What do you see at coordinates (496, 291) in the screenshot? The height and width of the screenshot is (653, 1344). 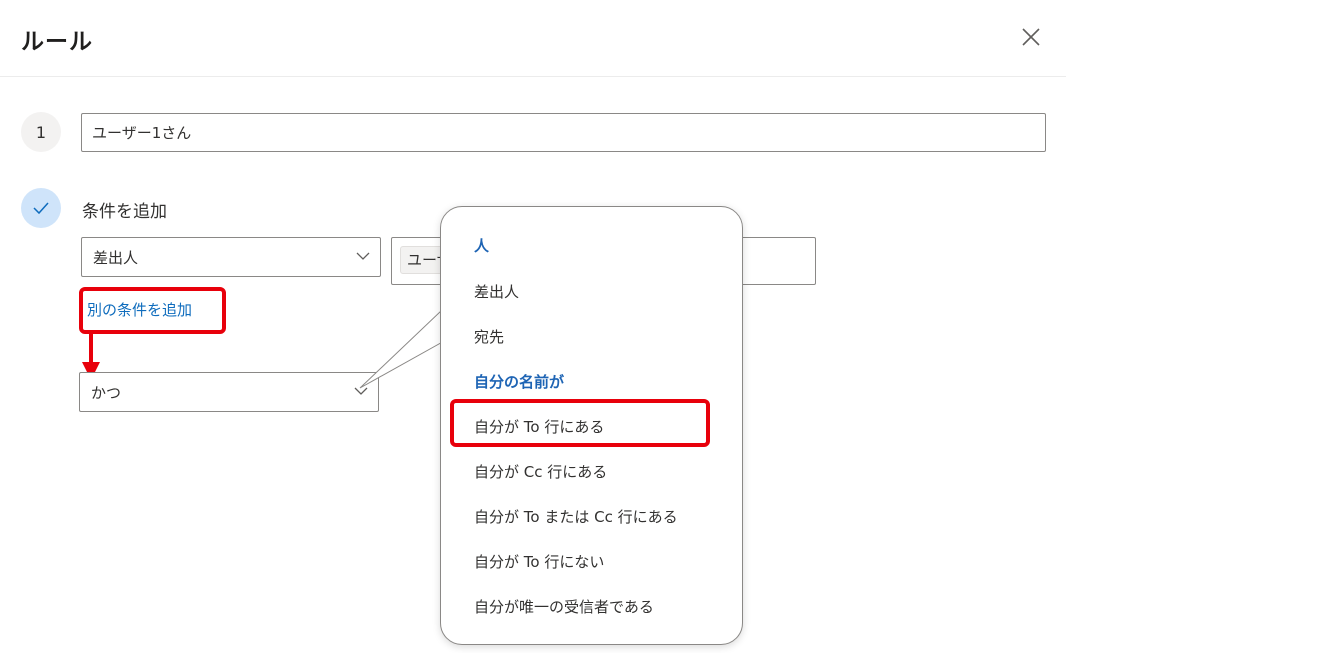 I see `option-from: 差出人` at bounding box center [496, 291].